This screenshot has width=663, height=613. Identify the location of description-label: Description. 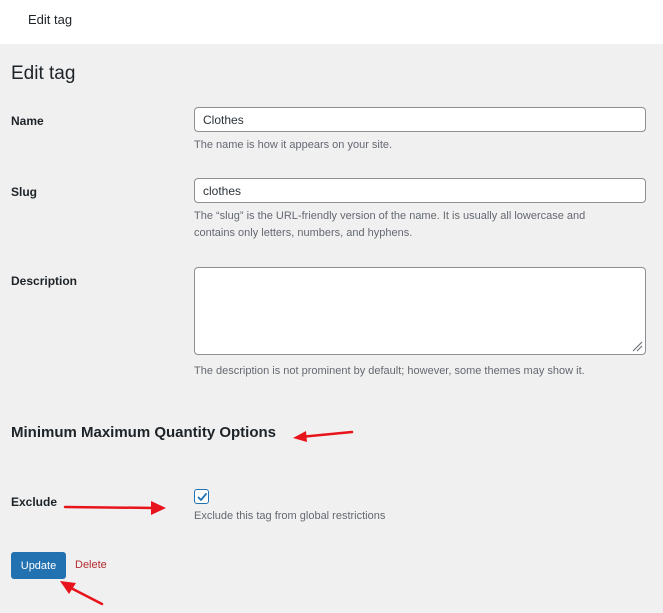
(44, 281).